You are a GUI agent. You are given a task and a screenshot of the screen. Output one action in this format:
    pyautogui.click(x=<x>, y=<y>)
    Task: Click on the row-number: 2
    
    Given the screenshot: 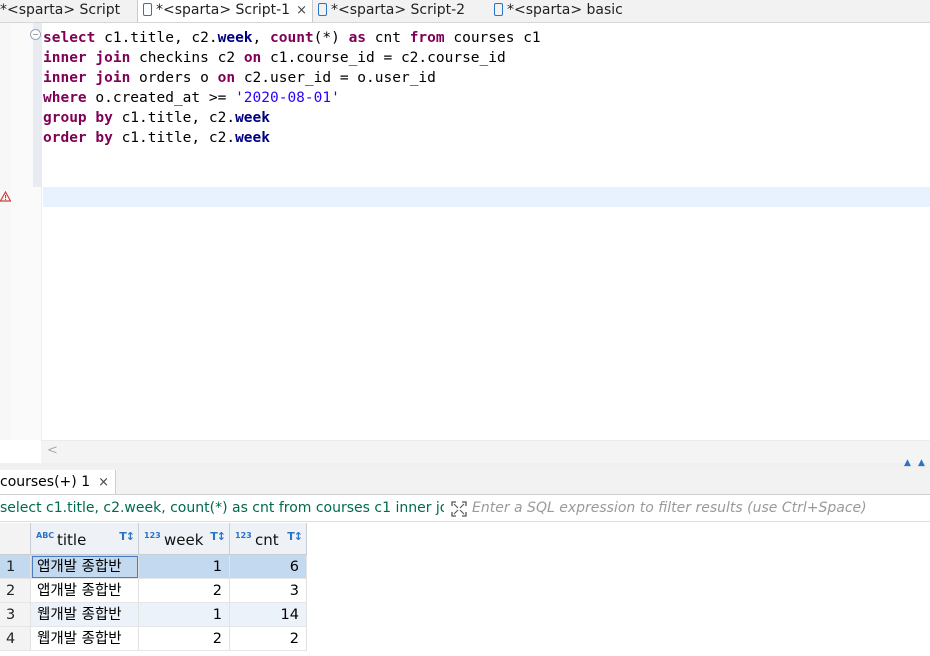 What is the action you would take?
    pyautogui.click(x=15, y=591)
    